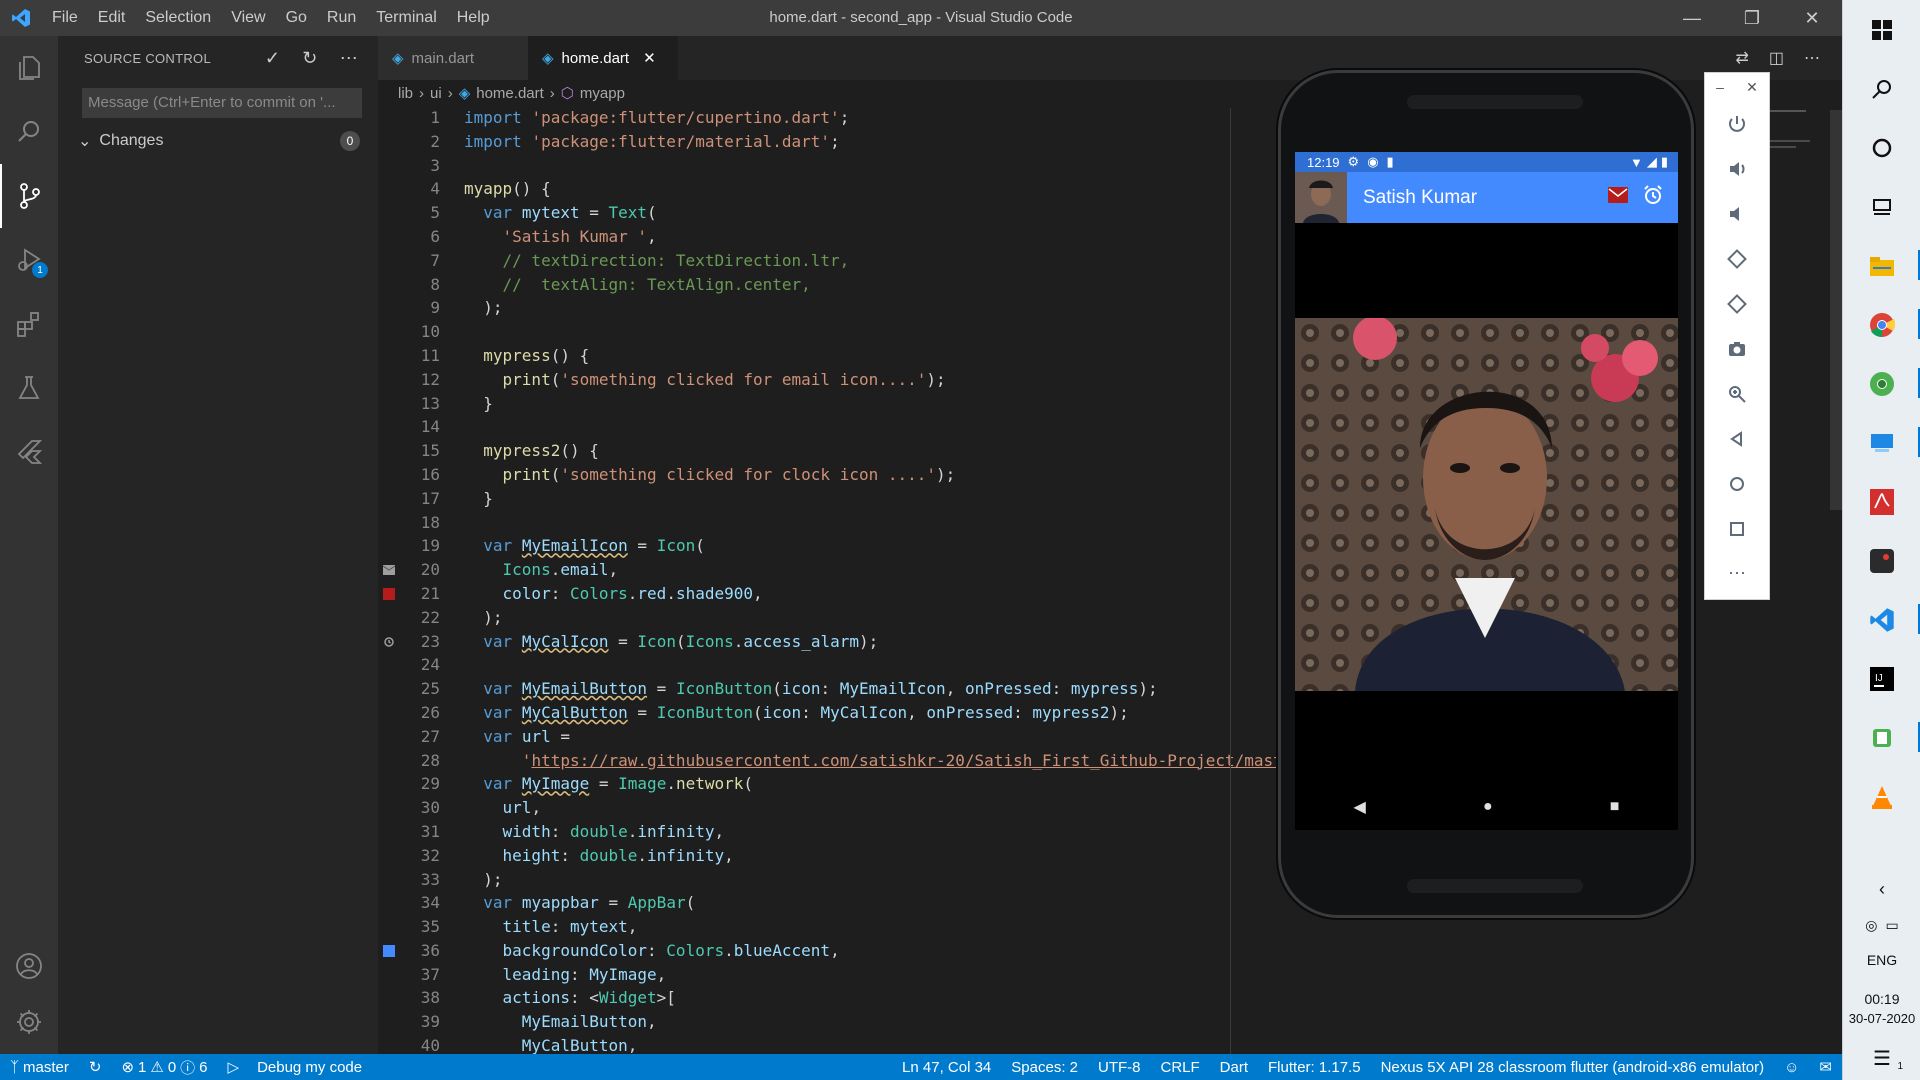  I want to click on tab-main-dart: ◈ main.dart, so click(453, 58).